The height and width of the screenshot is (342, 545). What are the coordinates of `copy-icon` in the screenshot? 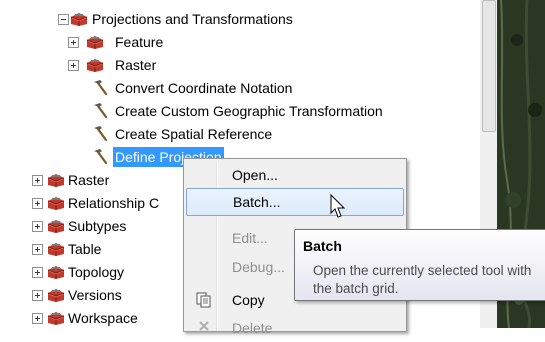 It's located at (203, 300).